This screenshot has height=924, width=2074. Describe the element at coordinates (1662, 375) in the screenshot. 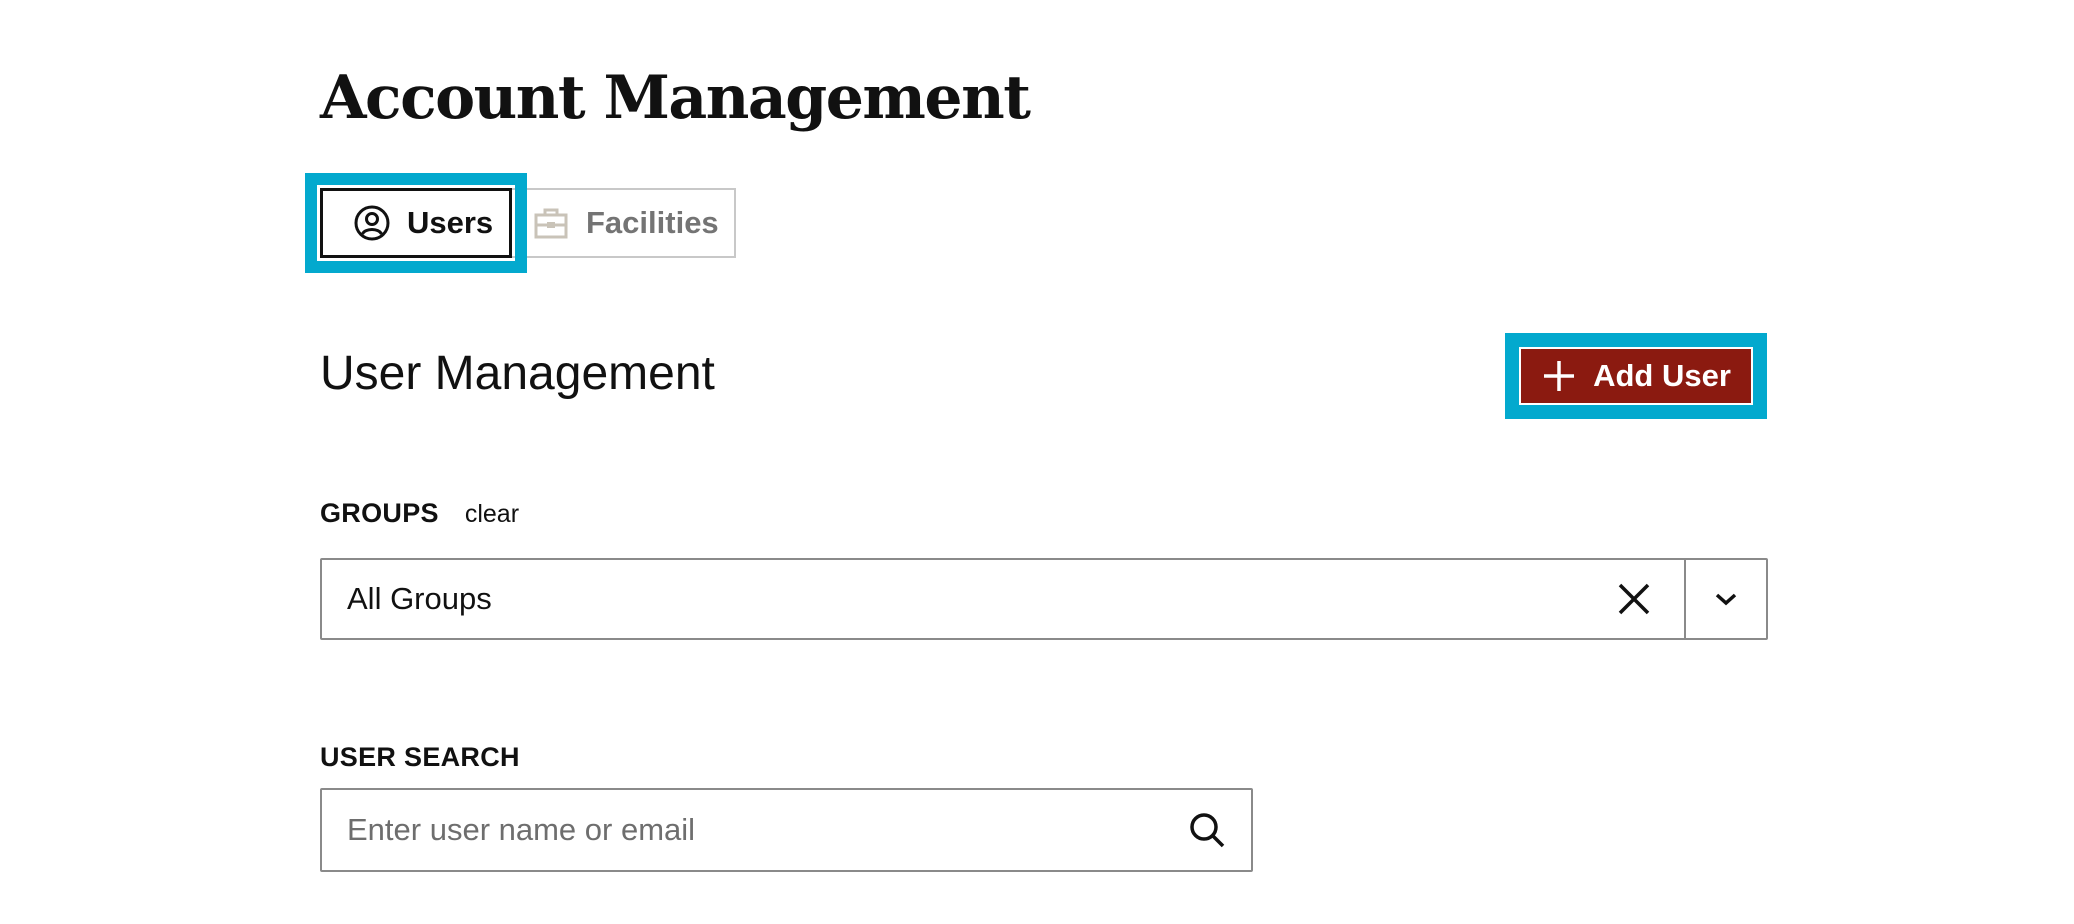

I see `add-user-label: Add User` at that location.